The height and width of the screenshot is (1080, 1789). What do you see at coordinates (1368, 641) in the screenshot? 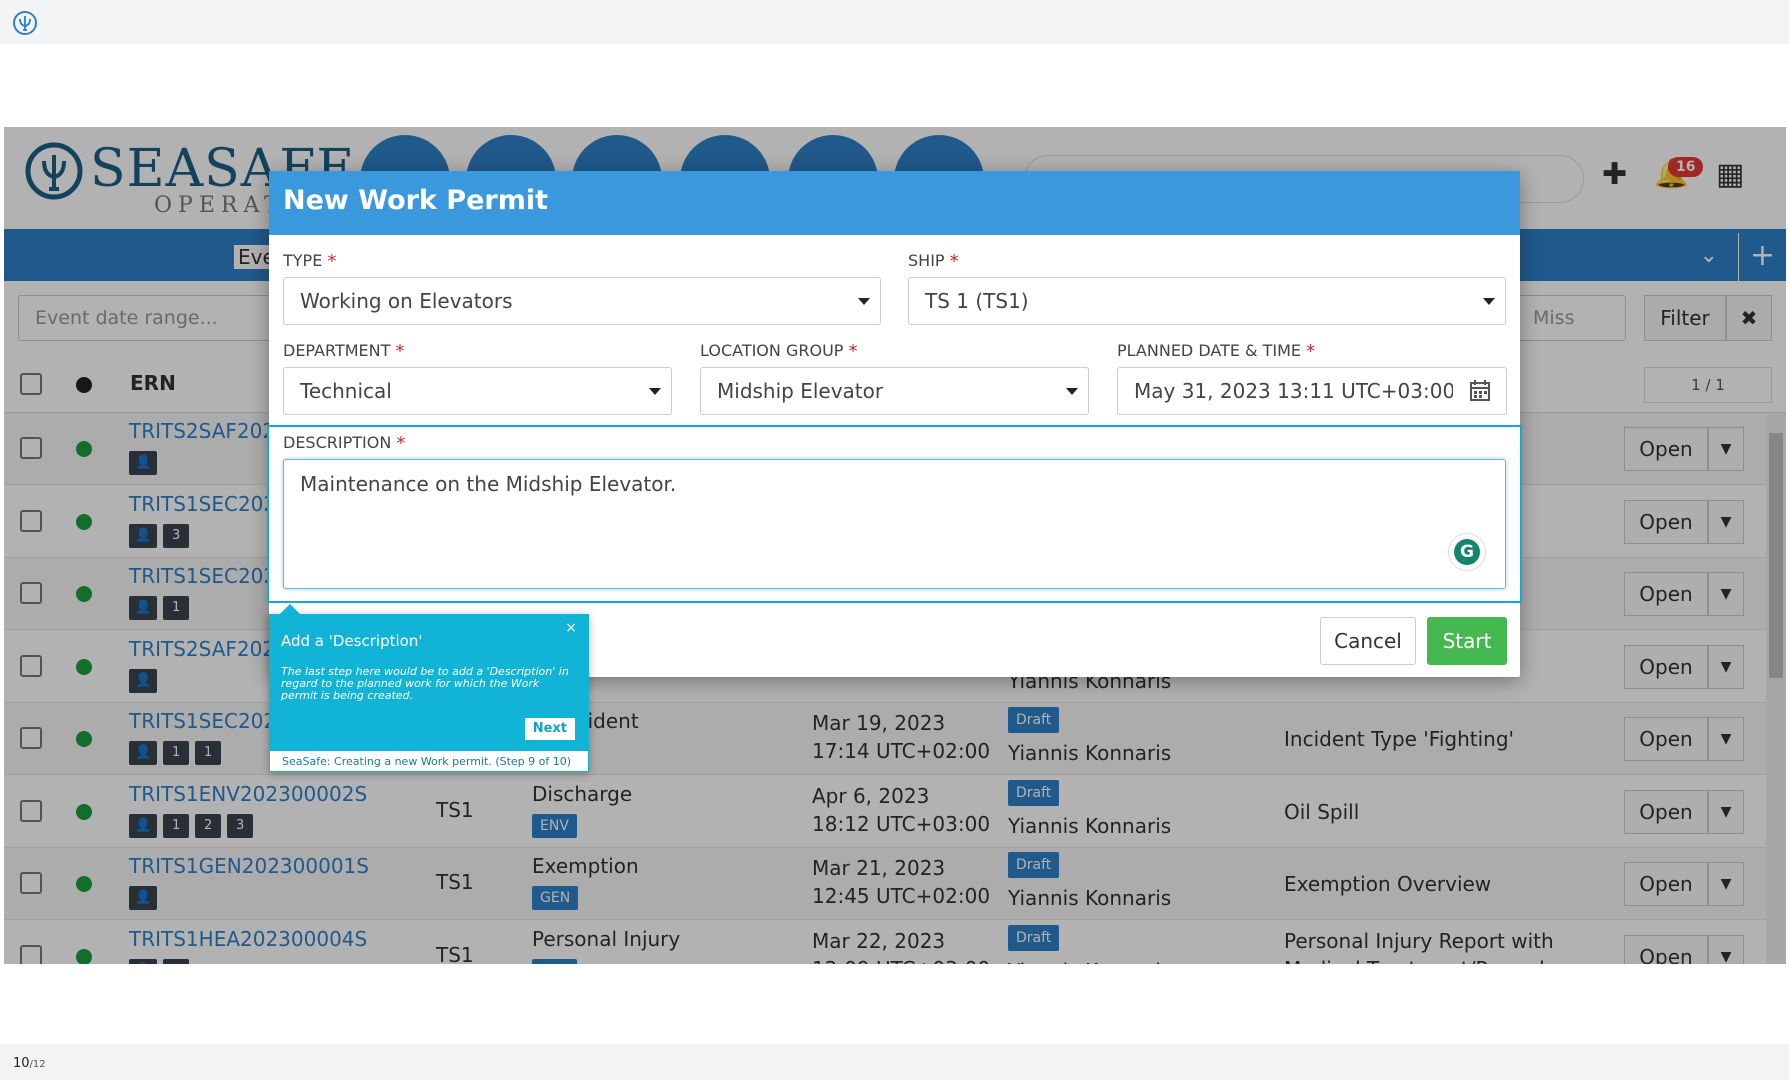
I see `cancel-button: Cancel` at bounding box center [1368, 641].